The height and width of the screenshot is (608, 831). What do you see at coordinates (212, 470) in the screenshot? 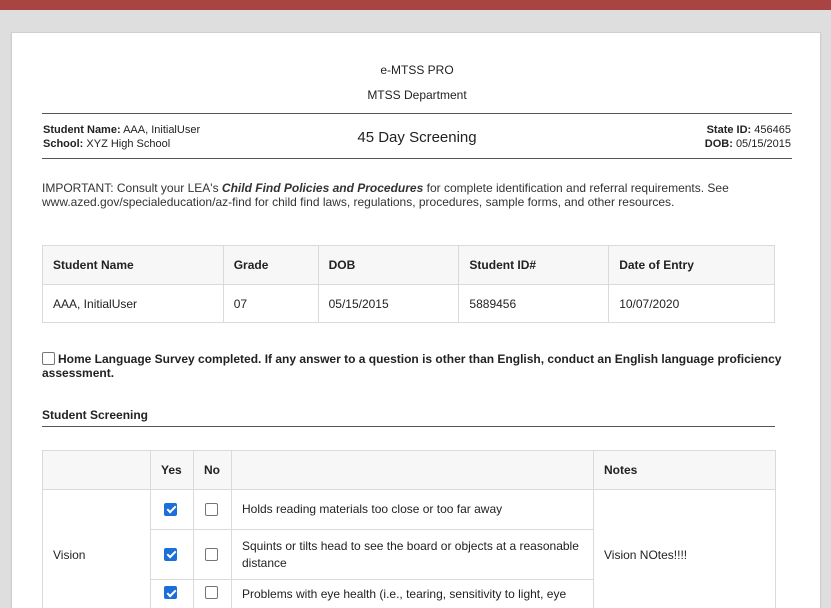
I see `header-no: No` at bounding box center [212, 470].